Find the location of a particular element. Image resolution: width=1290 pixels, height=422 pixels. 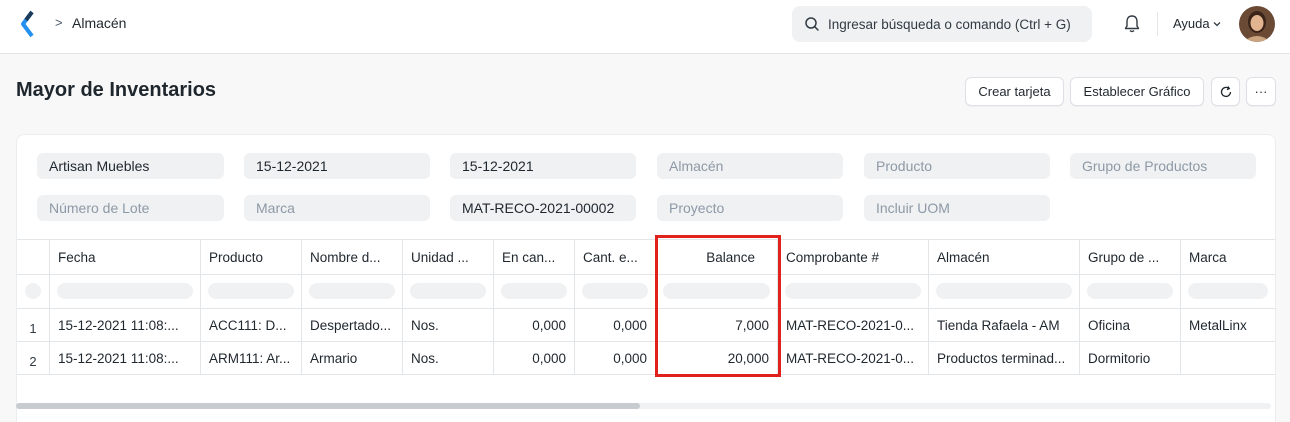

filter-cell-in-qty is located at coordinates (534, 291).